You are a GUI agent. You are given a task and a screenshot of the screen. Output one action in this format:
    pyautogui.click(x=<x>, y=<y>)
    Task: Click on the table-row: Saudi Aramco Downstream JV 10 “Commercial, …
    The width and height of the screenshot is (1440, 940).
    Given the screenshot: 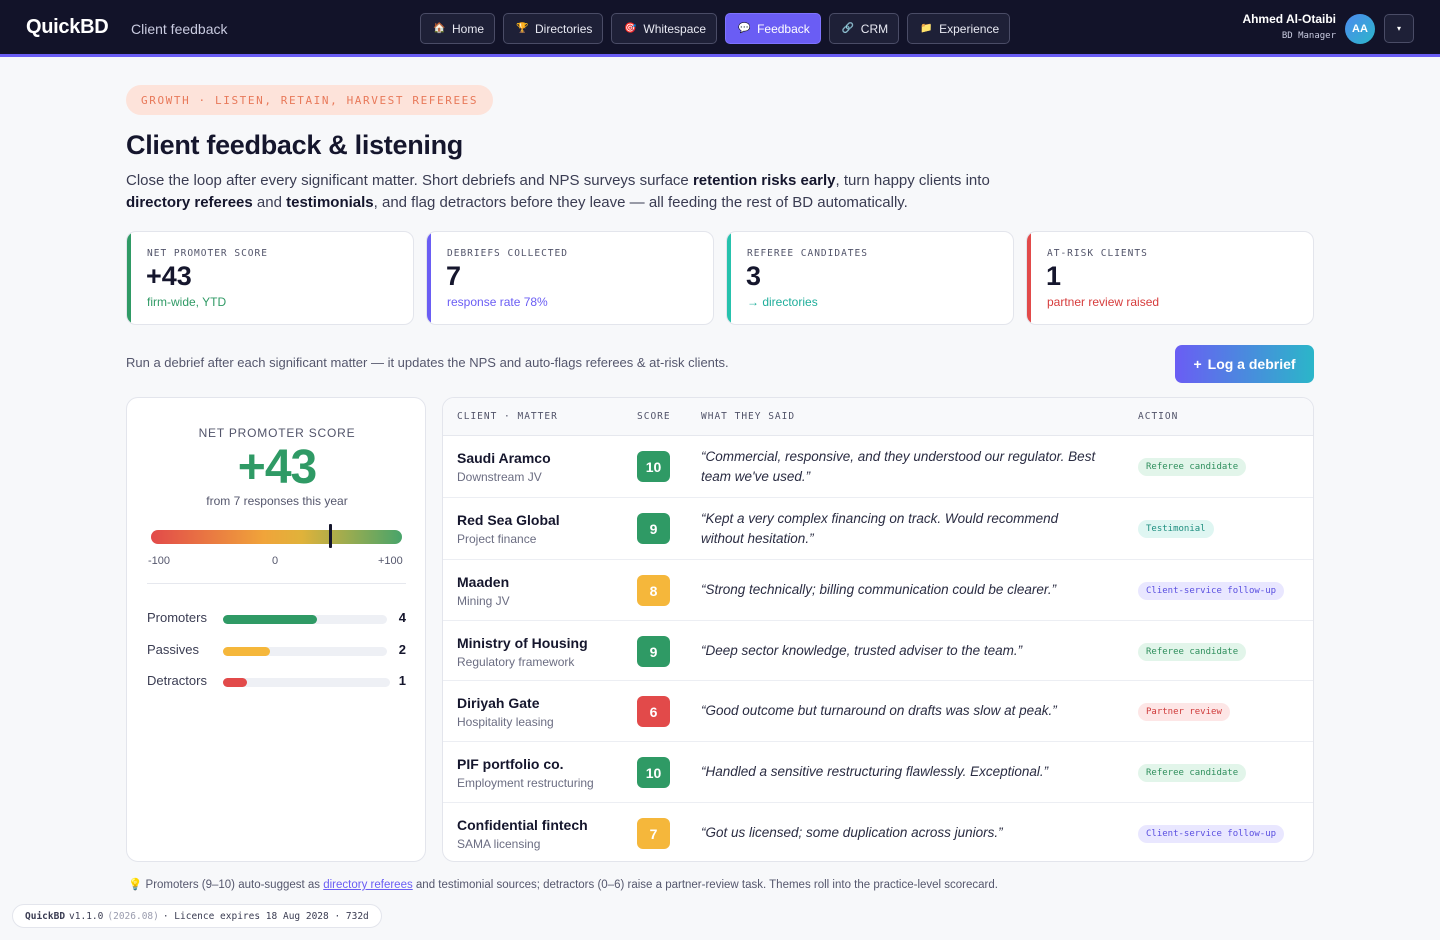 What is the action you would take?
    pyautogui.click(x=878, y=467)
    